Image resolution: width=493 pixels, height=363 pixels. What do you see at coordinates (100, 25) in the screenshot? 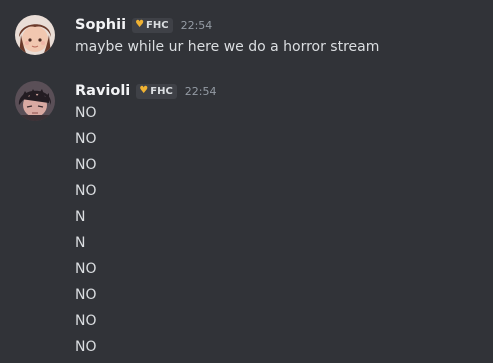
I see `username: Sophii` at bounding box center [100, 25].